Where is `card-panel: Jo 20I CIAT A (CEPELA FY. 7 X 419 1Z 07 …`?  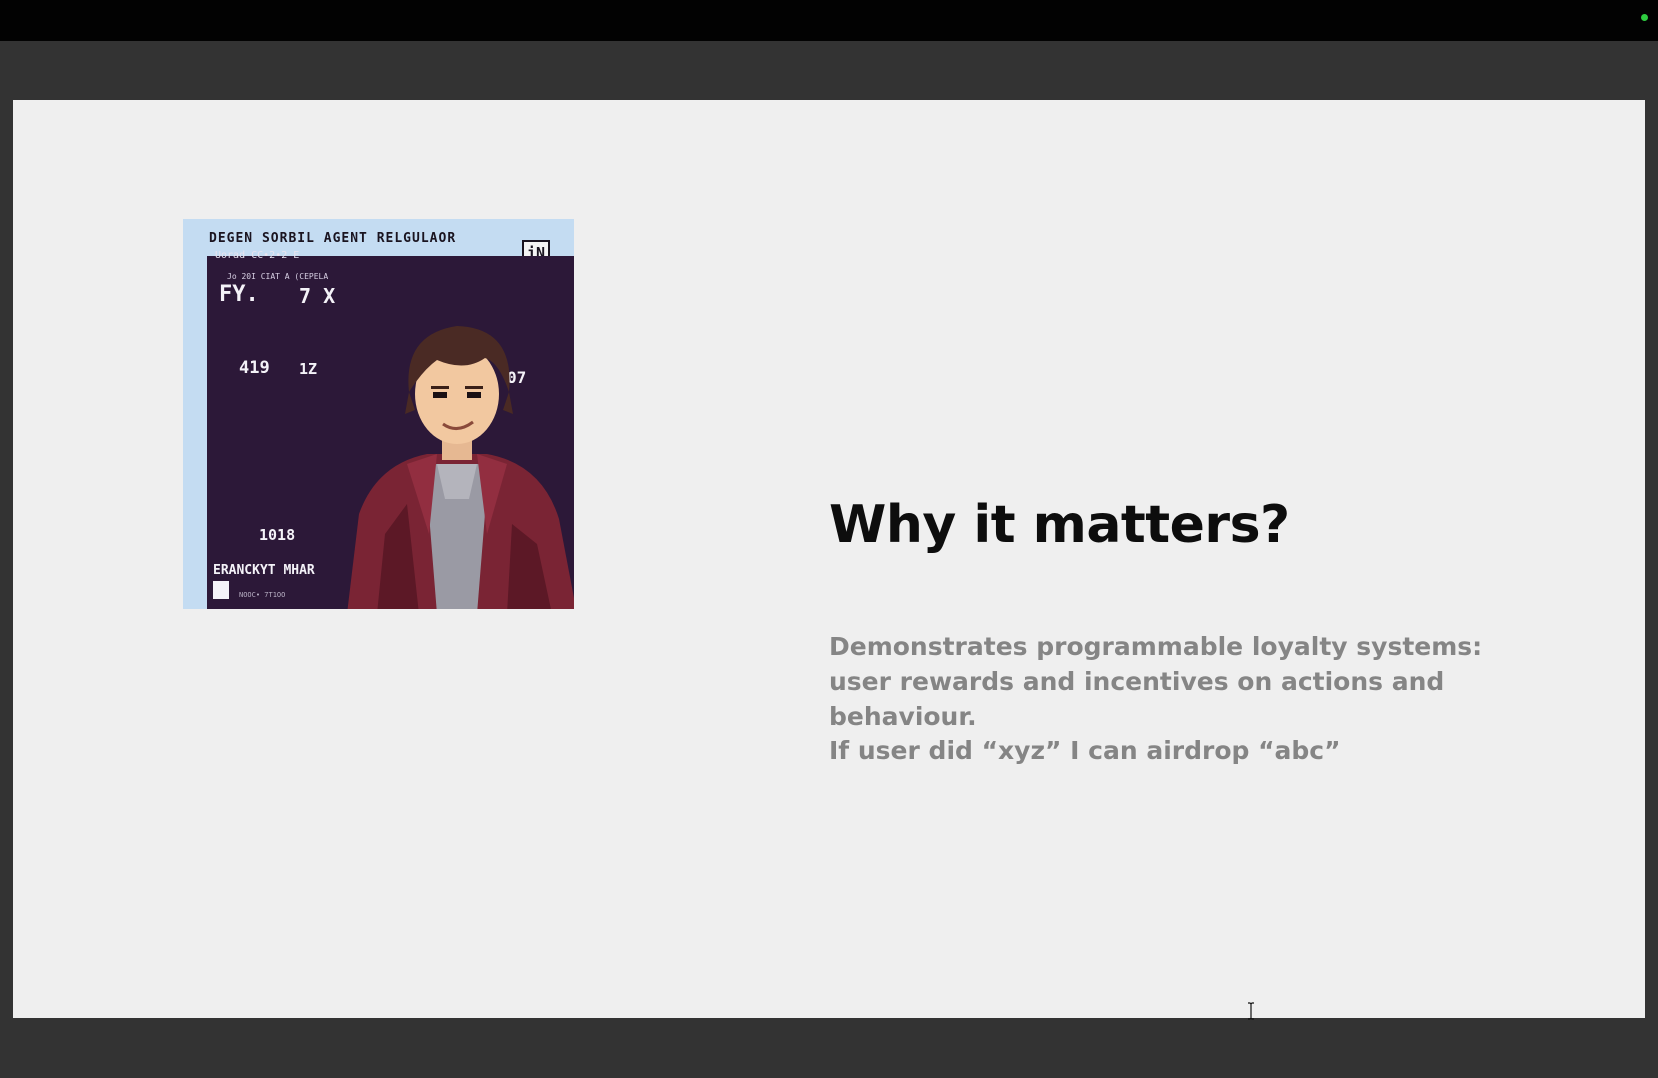
card-panel: Jo 20I CIAT A (CEPELA FY. 7 X 419 1Z 07 … is located at coordinates (390, 432).